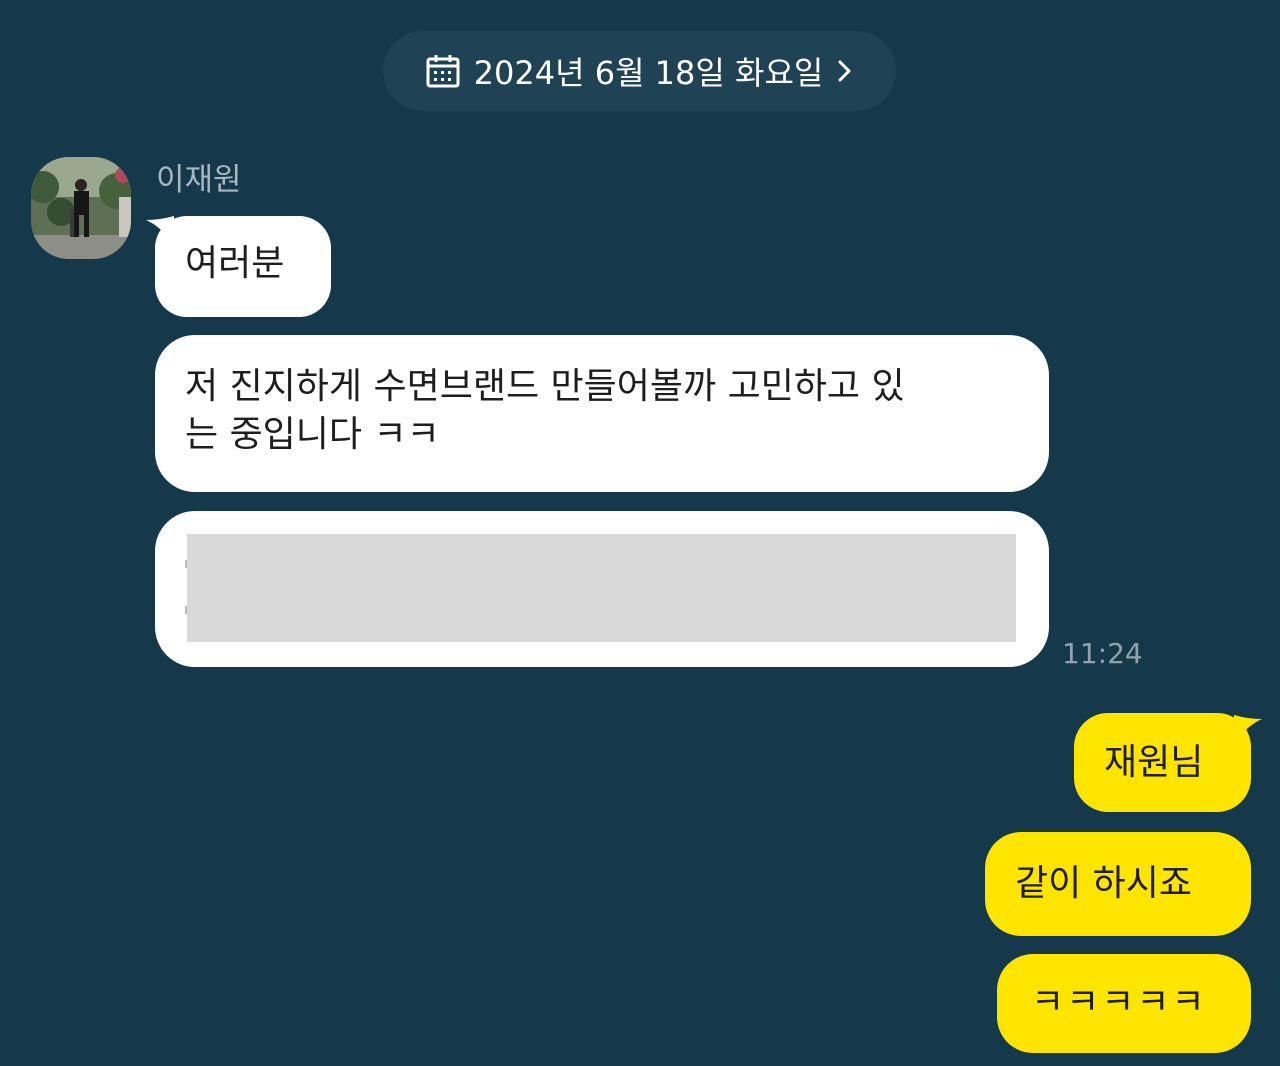 The height and width of the screenshot is (1066, 1280). I want to click on chevron-right-icon, so click(845, 71).